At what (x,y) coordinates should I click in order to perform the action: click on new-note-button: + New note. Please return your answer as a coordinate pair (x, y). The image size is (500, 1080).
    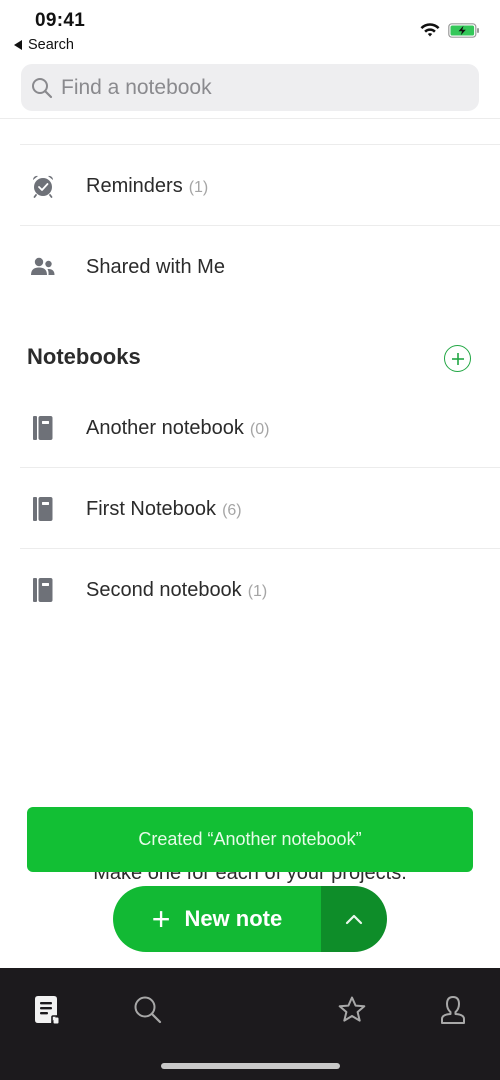
    Looking at the image, I should click on (217, 919).